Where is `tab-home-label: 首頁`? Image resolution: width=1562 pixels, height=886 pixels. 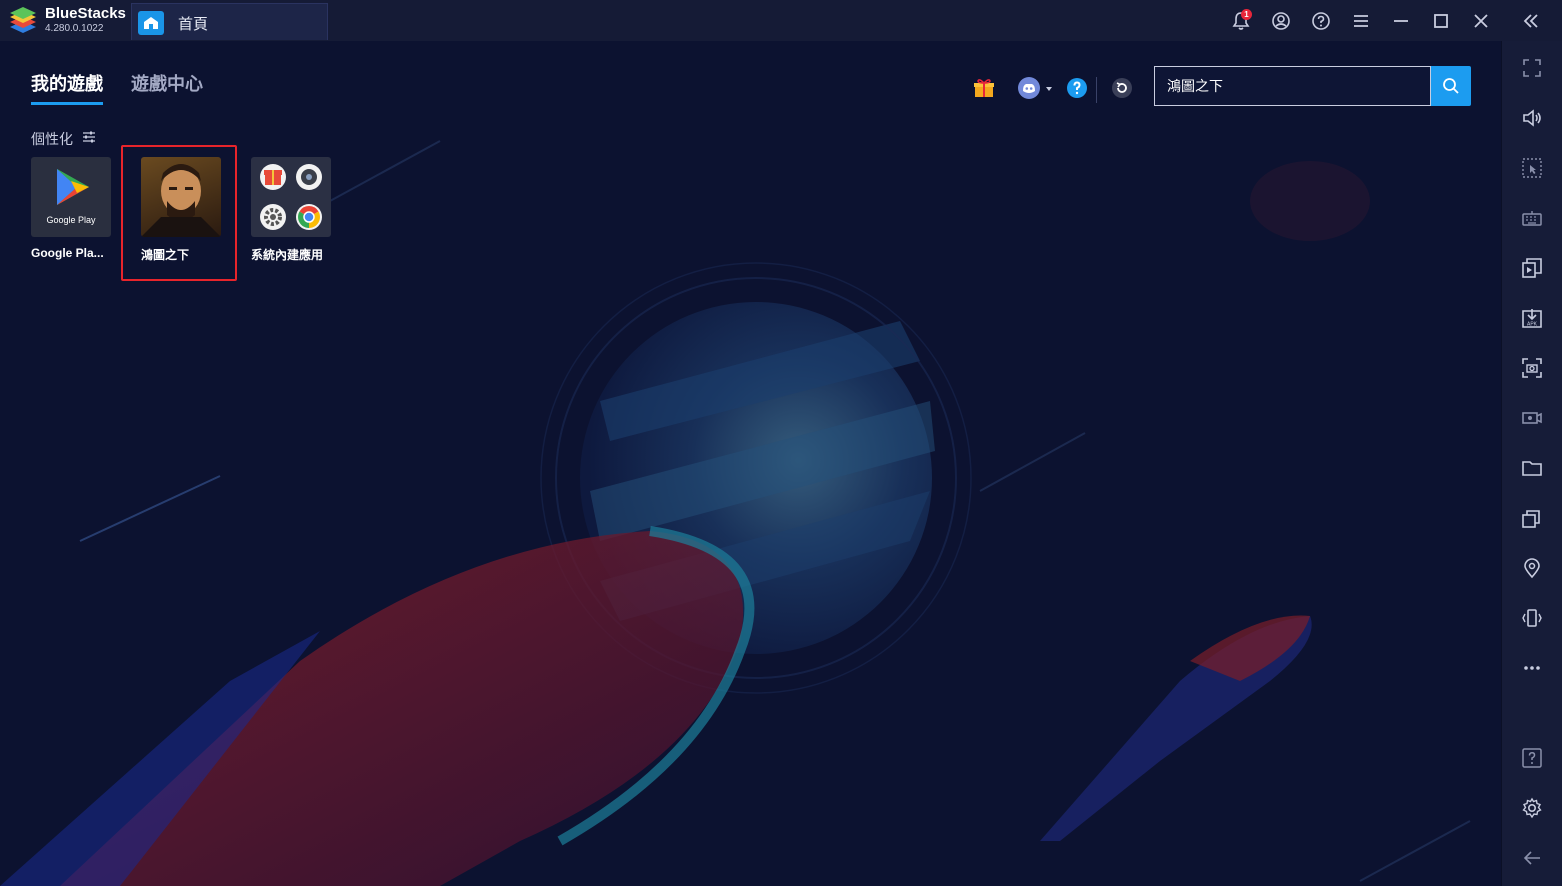 tab-home-label: 首頁 is located at coordinates (193, 24).